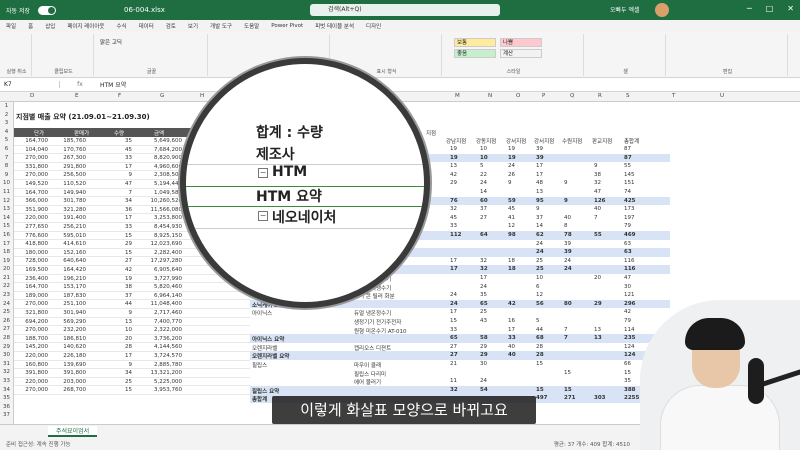  What do you see at coordinates (6, 244) in the screenshot?
I see `row-header: 17` at bounding box center [6, 244].